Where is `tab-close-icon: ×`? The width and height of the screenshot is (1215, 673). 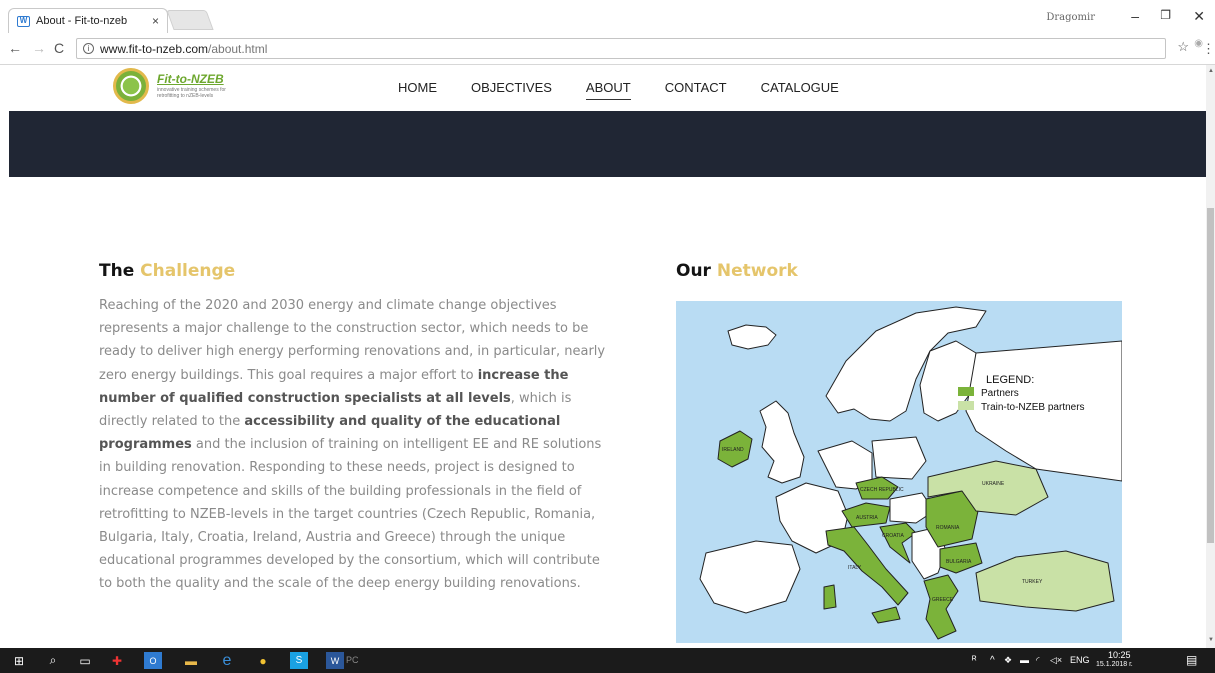 tab-close-icon: × is located at coordinates (155, 21).